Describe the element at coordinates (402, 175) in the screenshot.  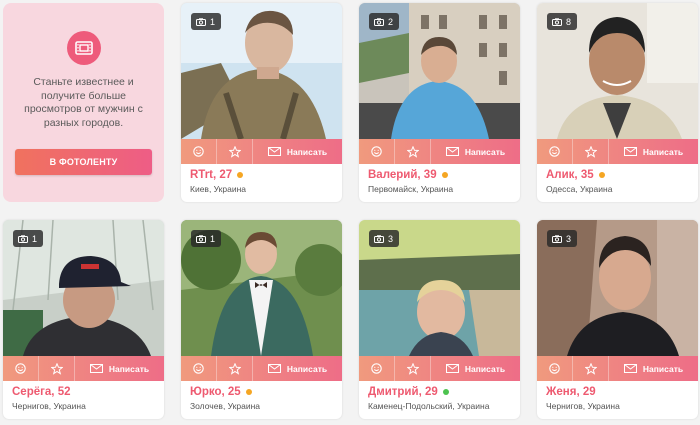
I see `profile-name: Валерий, 39` at that location.